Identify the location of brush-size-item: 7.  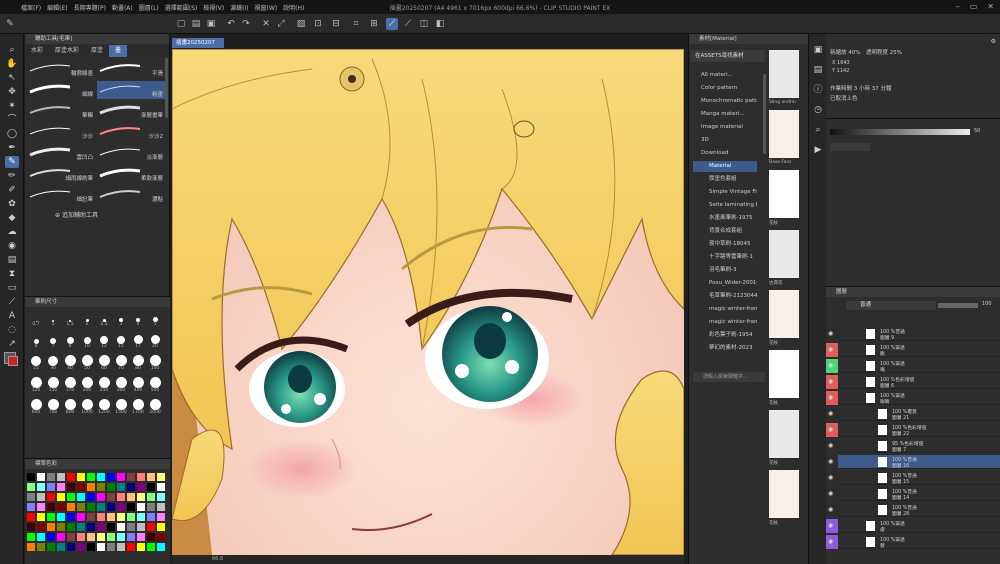
(53, 342).